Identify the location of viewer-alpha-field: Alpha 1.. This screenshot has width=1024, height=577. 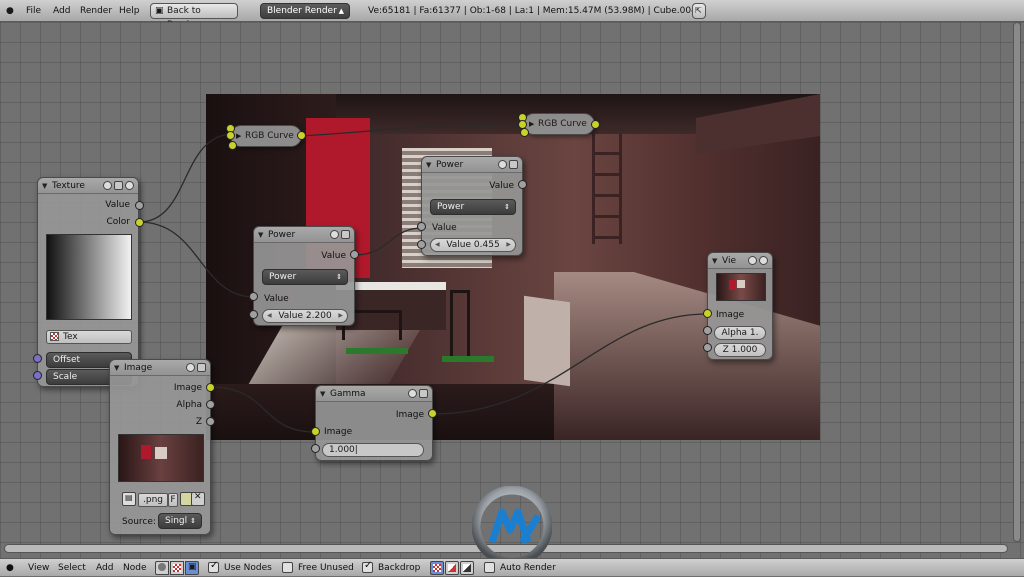
(740, 333).